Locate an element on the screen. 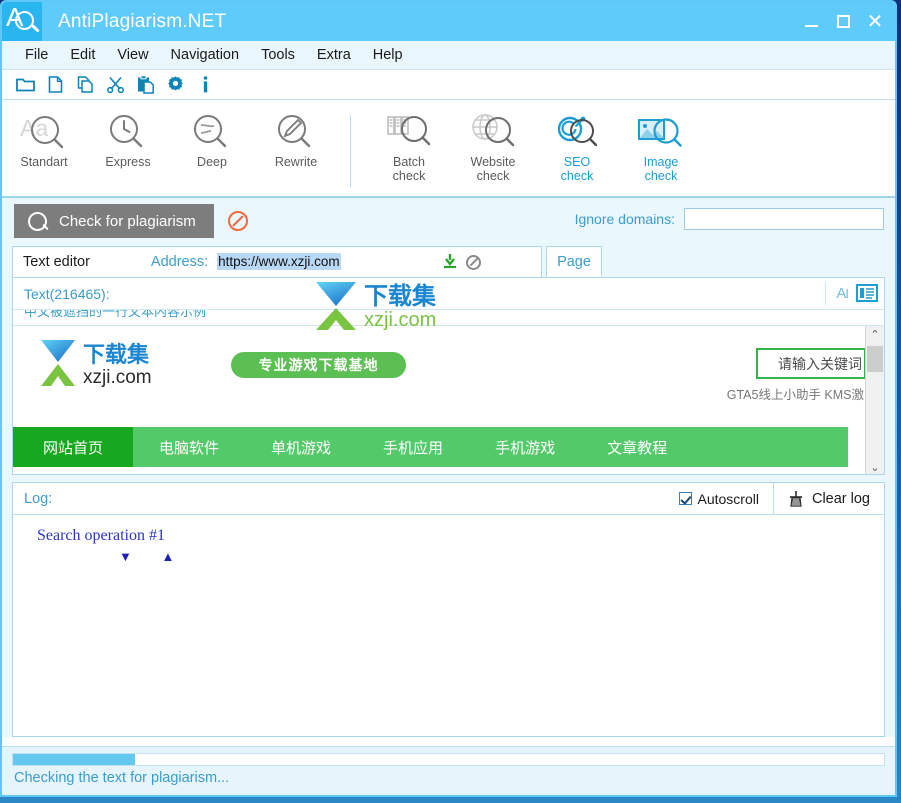 This screenshot has height=803, width=901. text-editor-title: Text editor is located at coordinates (56, 262).